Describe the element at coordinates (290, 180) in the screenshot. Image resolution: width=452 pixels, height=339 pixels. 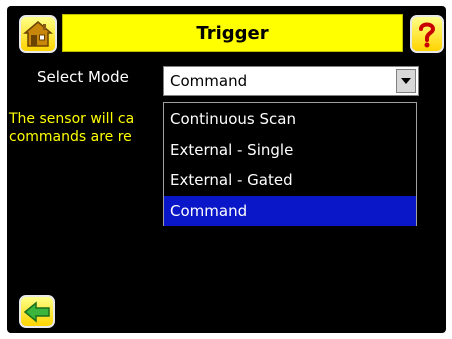
I see `option-external-gated: External - Gated` at that location.